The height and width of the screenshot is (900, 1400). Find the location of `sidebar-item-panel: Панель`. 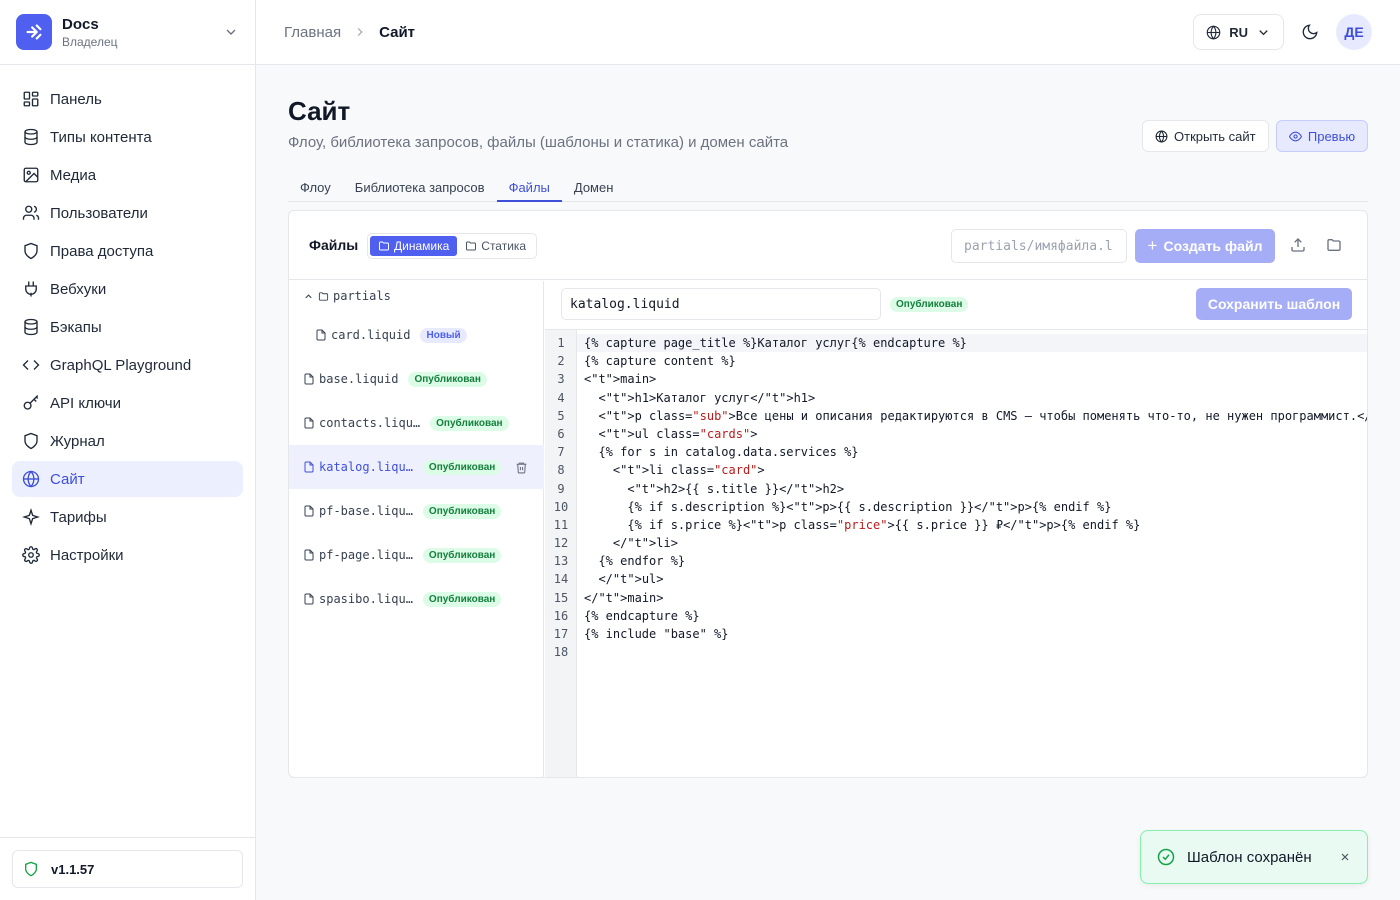

sidebar-item-panel: Панель is located at coordinates (127, 99).